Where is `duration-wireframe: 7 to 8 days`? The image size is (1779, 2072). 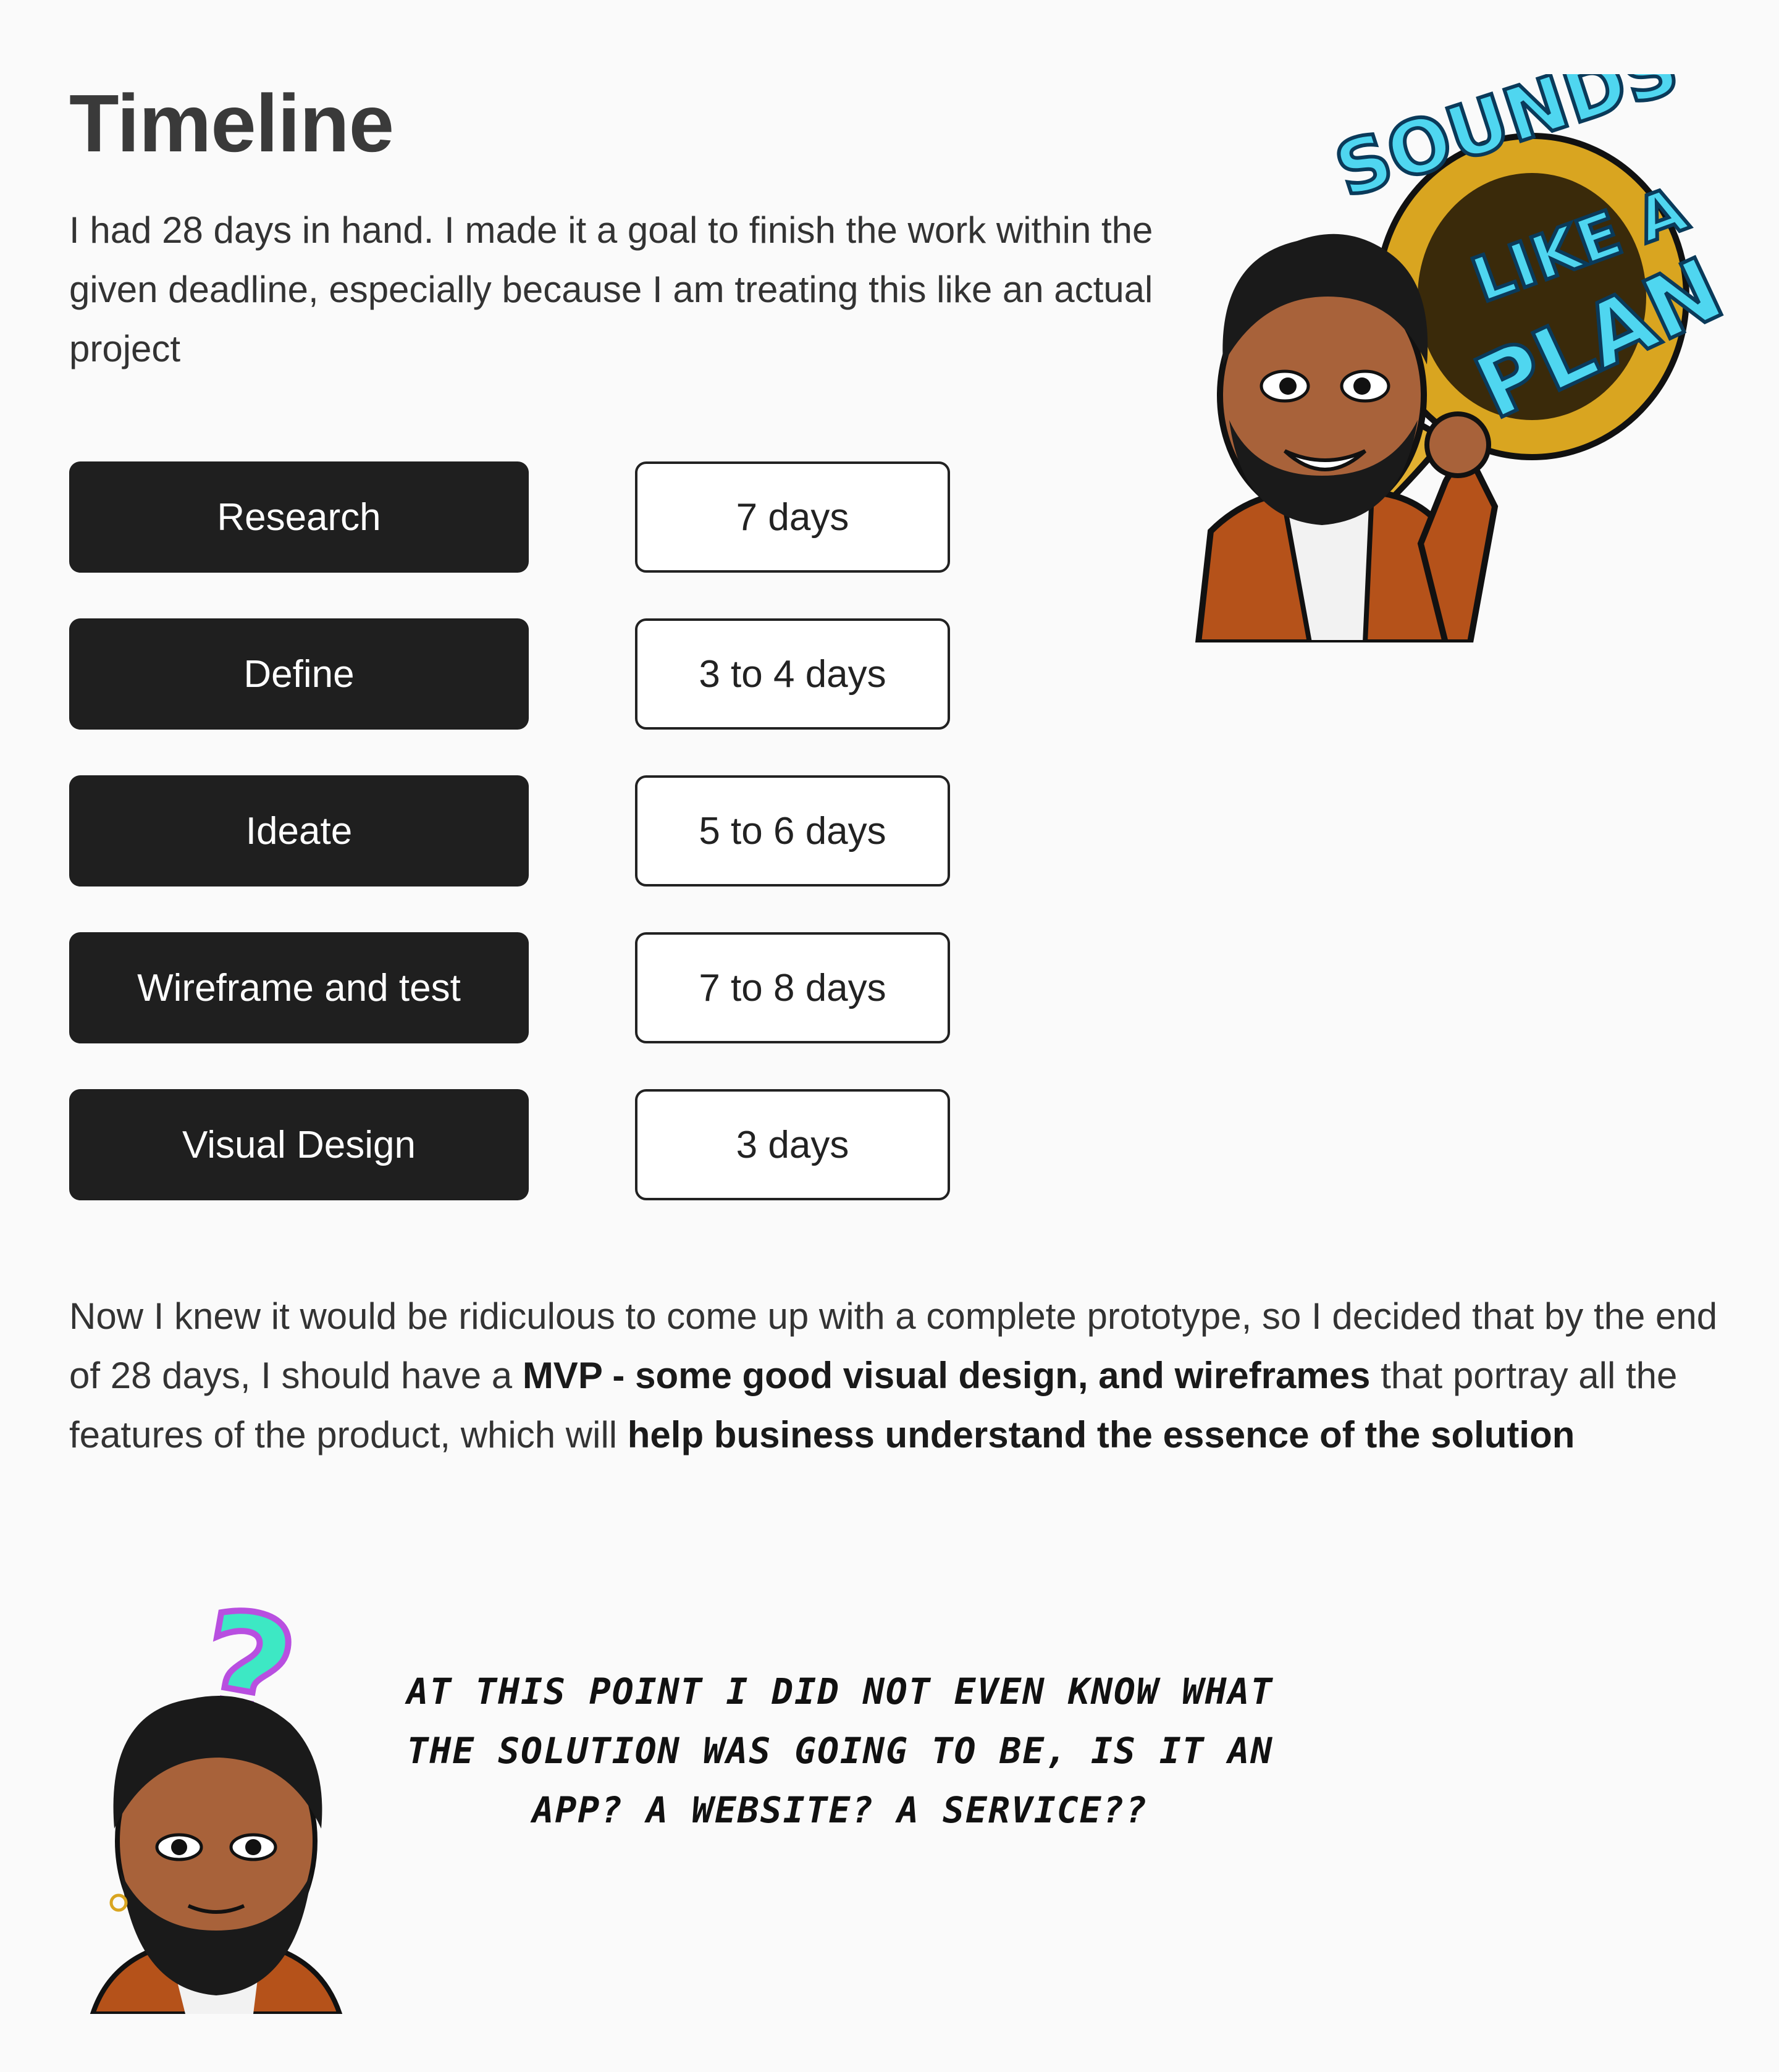
duration-wireframe: 7 to 8 days is located at coordinates (792, 988).